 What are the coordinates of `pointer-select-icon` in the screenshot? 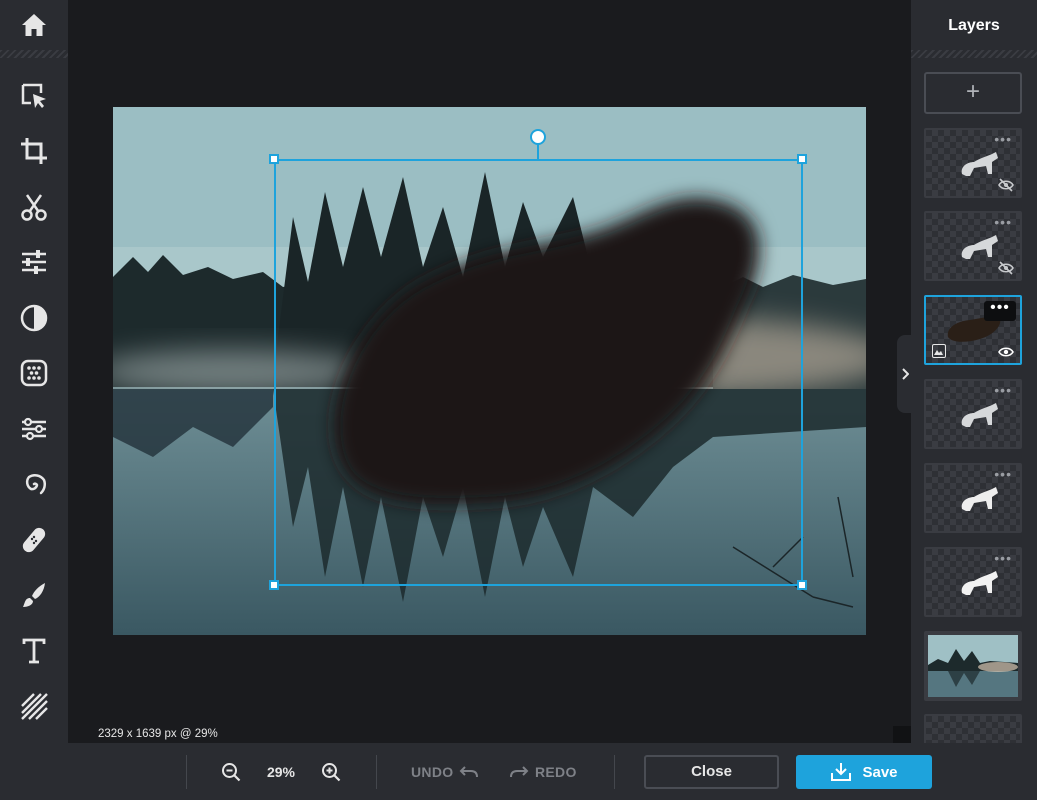 It's located at (33, 95).